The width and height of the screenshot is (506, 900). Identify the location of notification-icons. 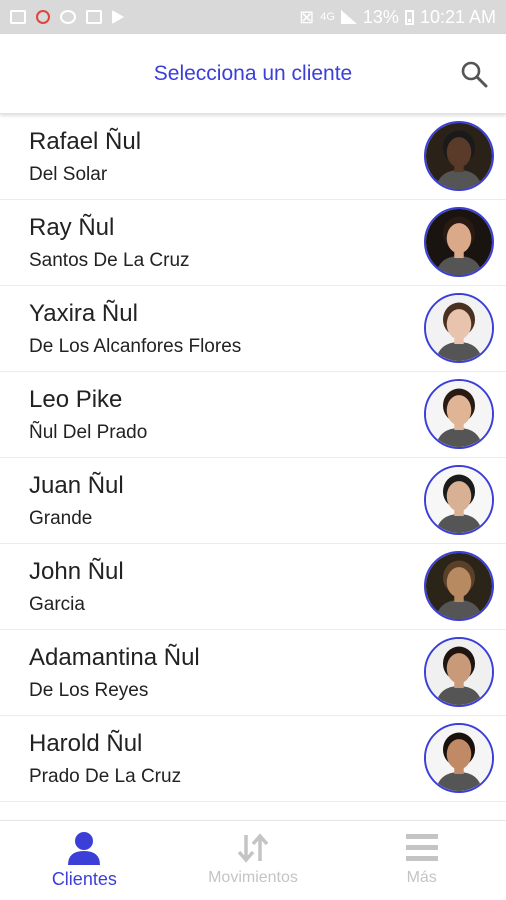
(67, 17).